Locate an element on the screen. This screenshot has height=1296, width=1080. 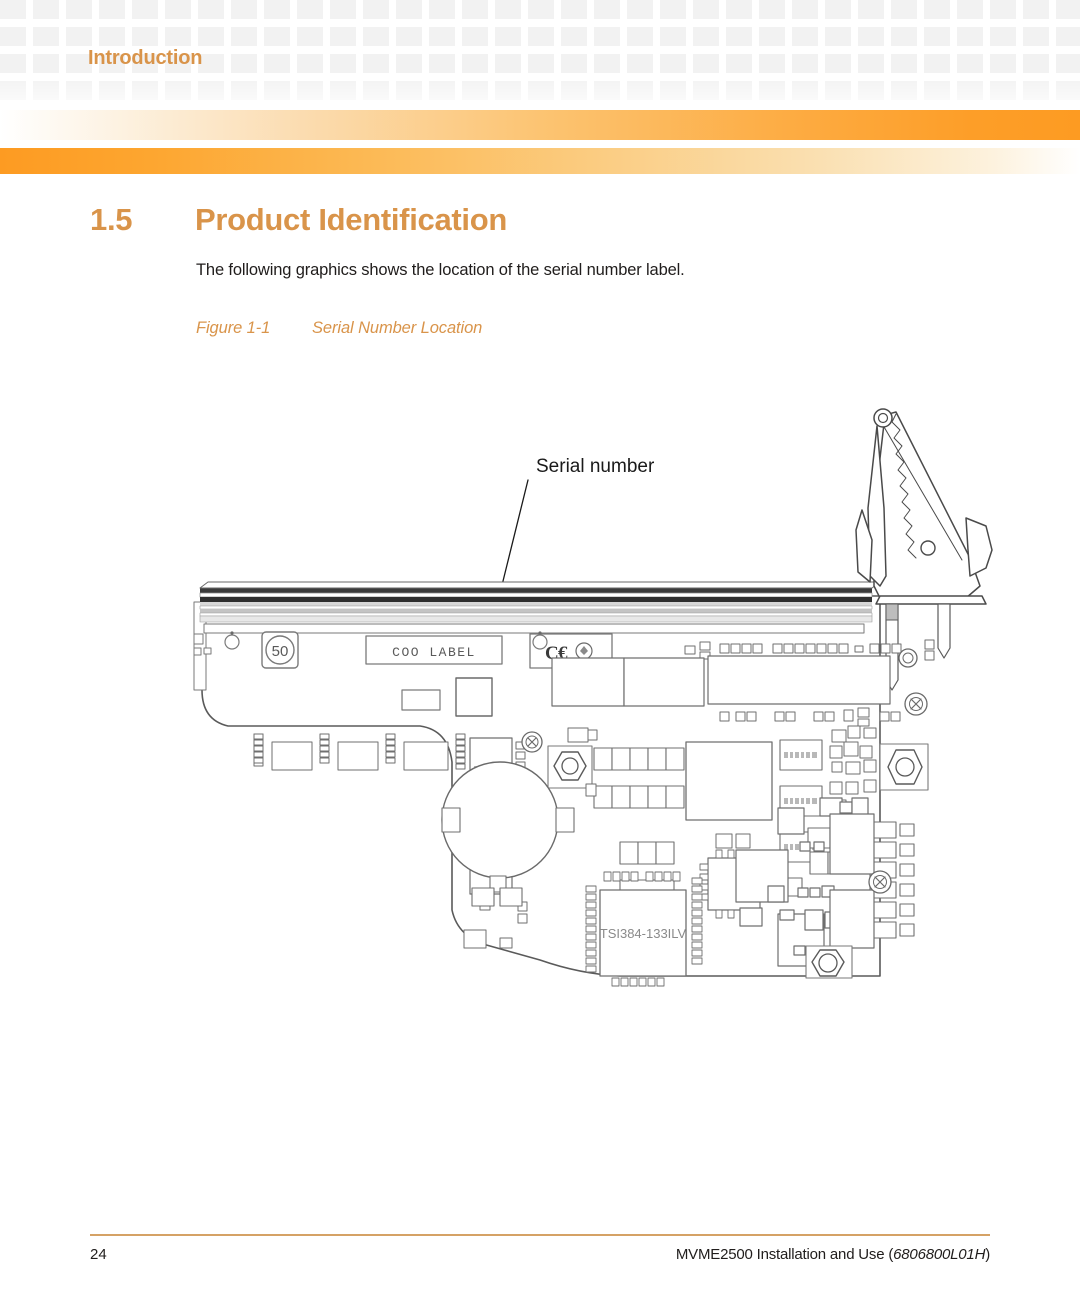
footer-divider is located at coordinates (540, 1235).